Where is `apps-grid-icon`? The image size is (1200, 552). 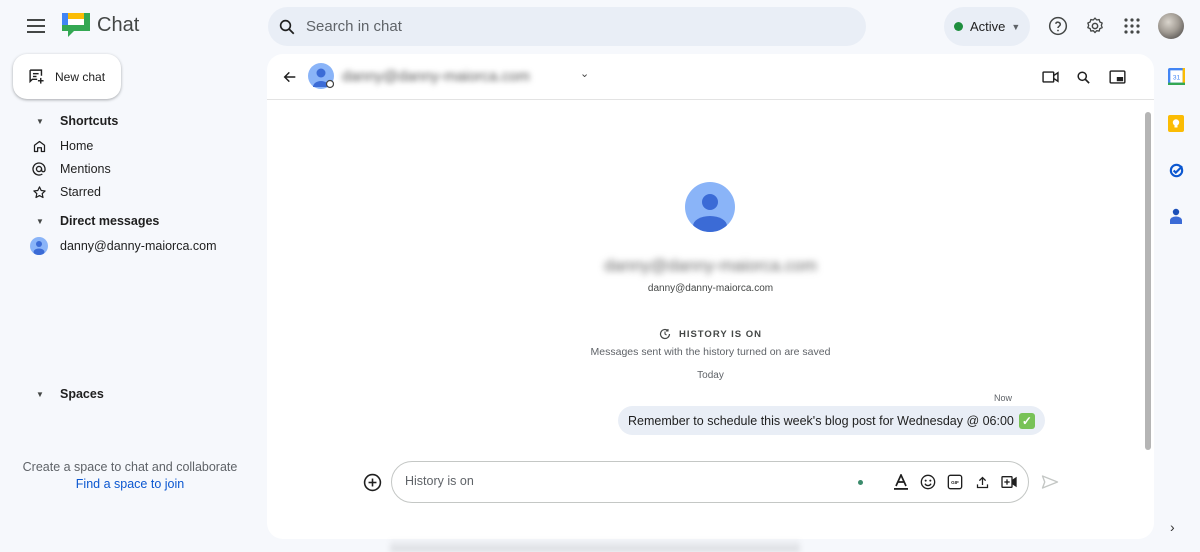 apps-grid-icon is located at coordinates (1132, 26).